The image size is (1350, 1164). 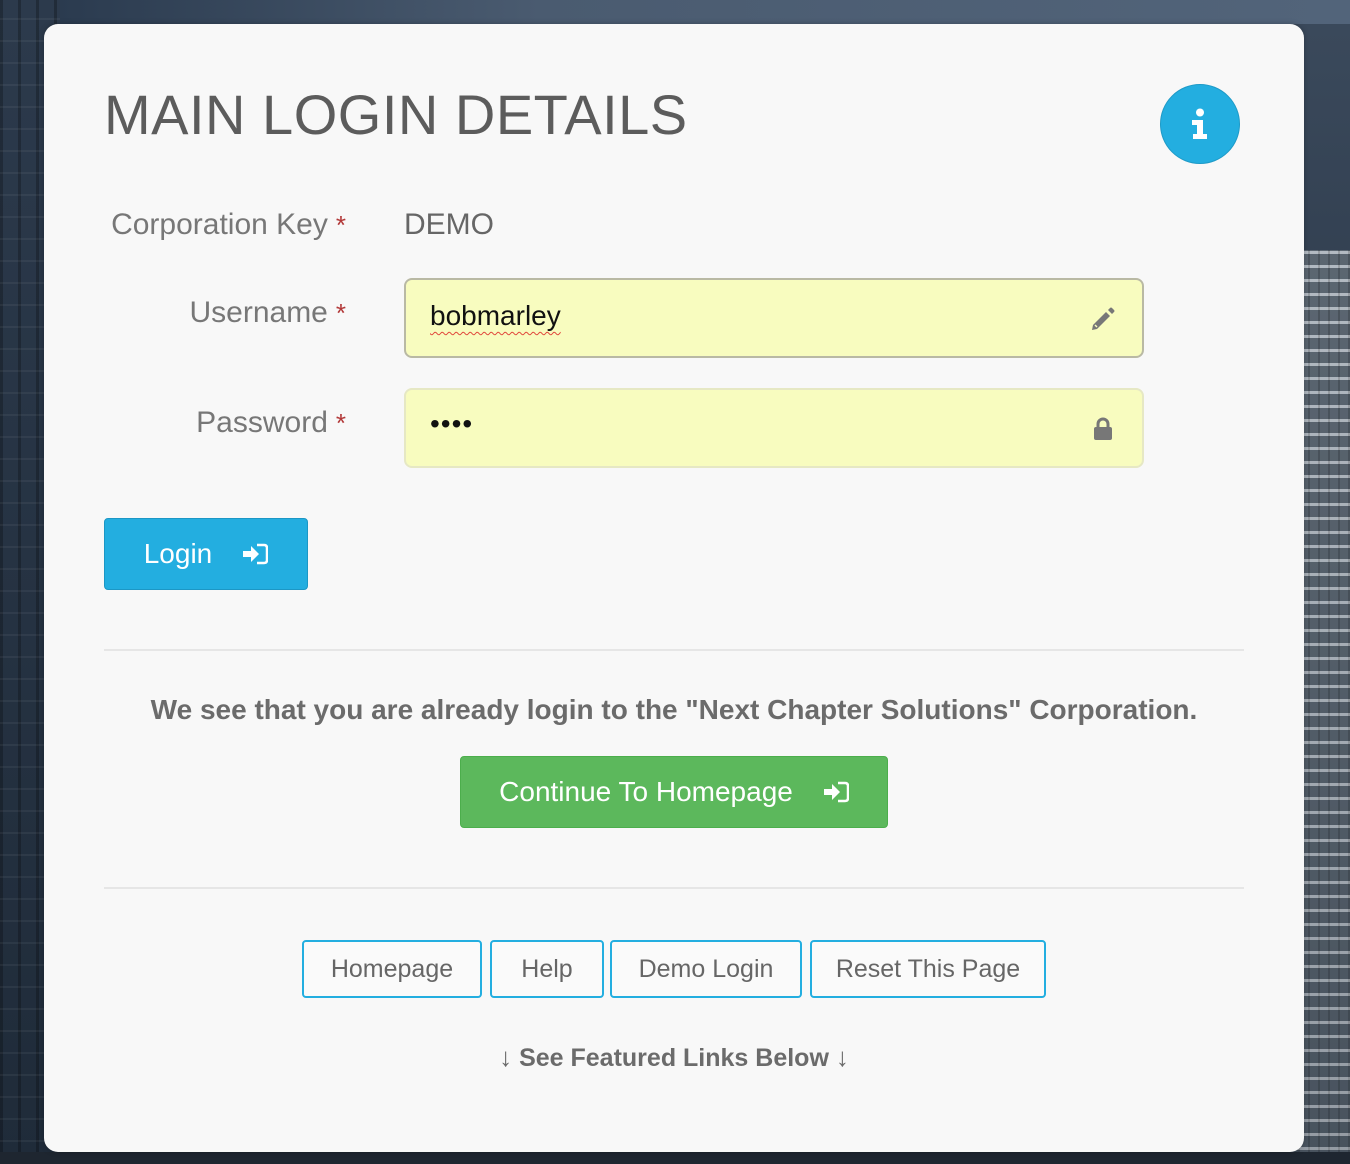 I want to click on background-ground, so click(x=675, y=1158).